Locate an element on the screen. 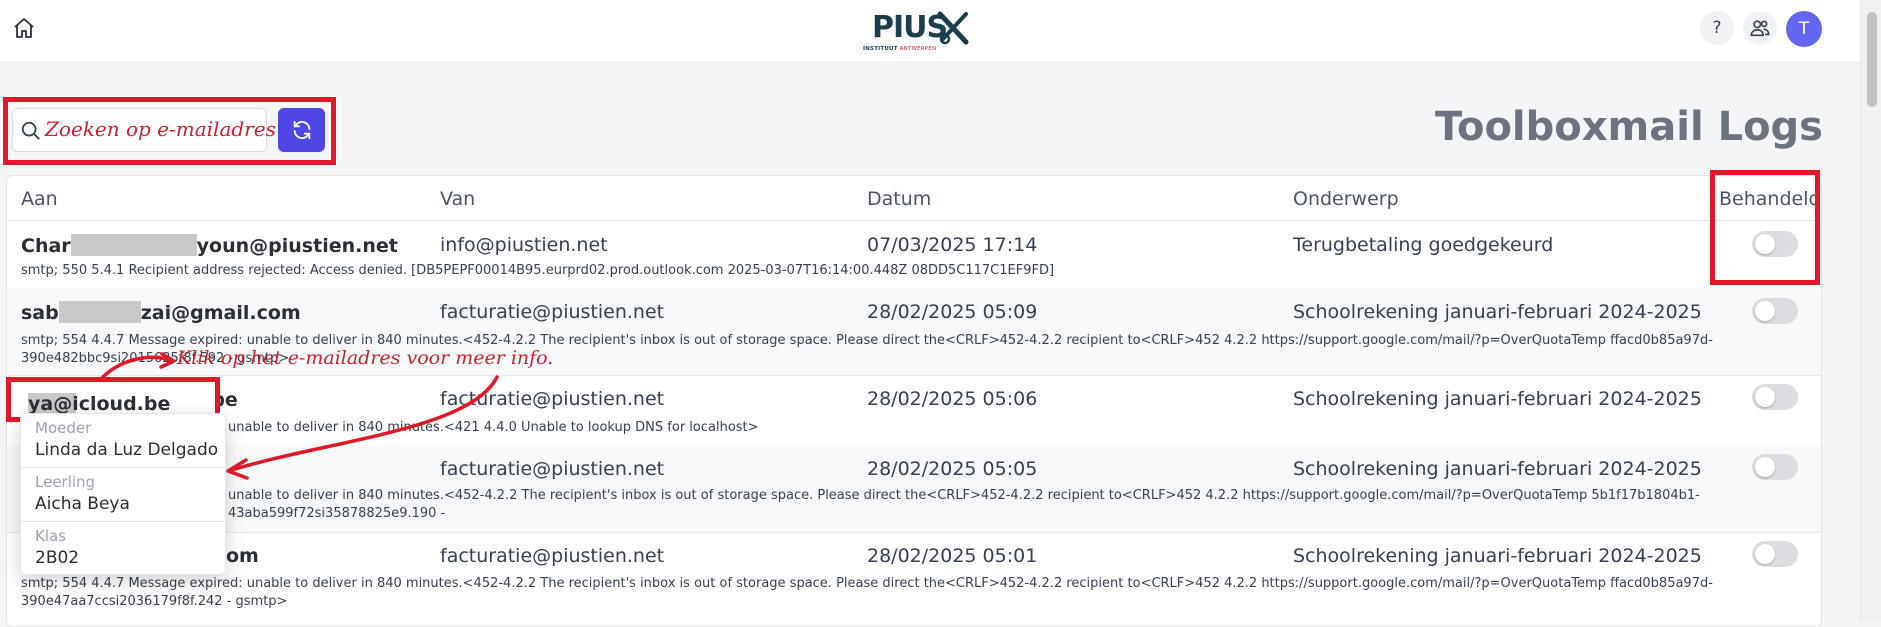 The height and width of the screenshot is (627, 1881). scrollbar-thumb is located at coordinates (1872, 59).